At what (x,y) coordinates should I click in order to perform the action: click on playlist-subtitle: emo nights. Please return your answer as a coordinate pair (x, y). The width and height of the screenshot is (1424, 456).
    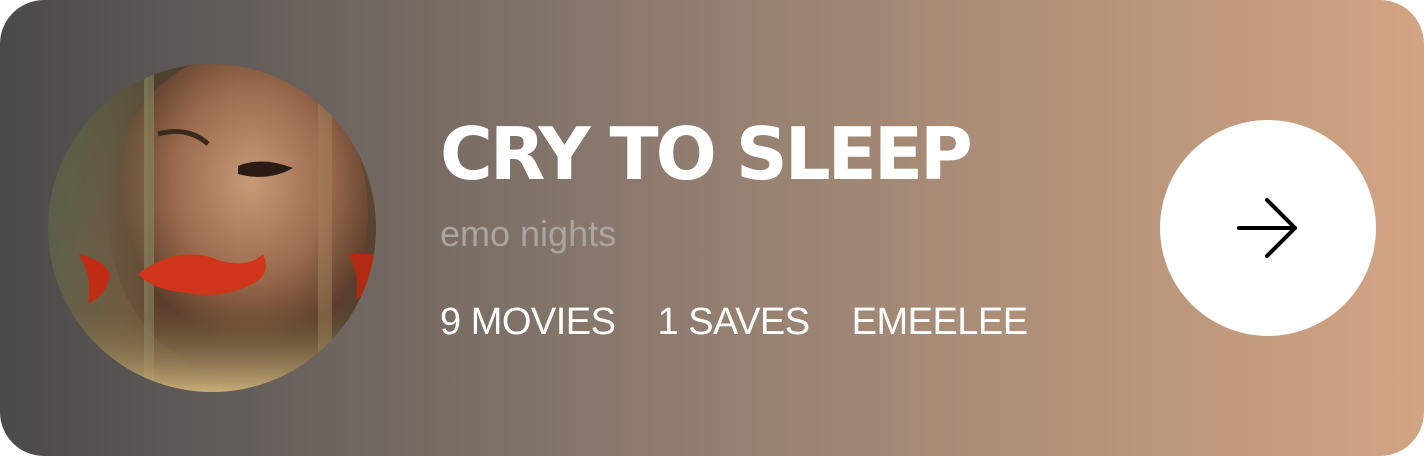
    Looking at the image, I should click on (528, 233).